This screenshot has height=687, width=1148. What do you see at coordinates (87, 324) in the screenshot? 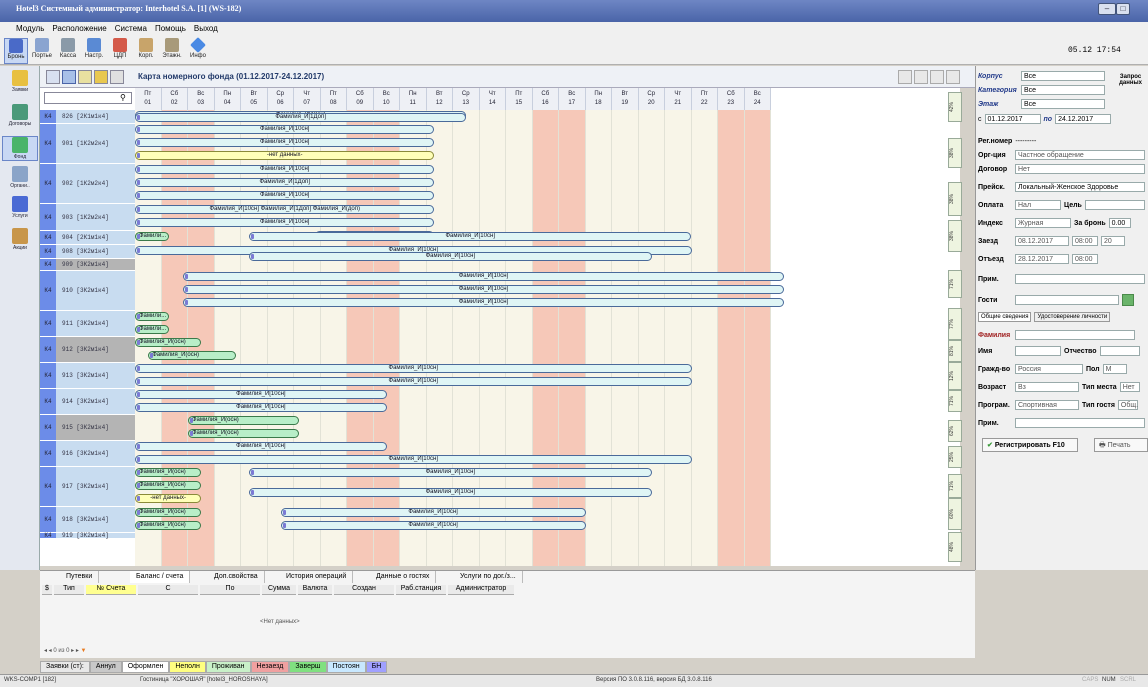
I see `room-row: К4 911 [3К2м1к4]` at bounding box center [87, 324].